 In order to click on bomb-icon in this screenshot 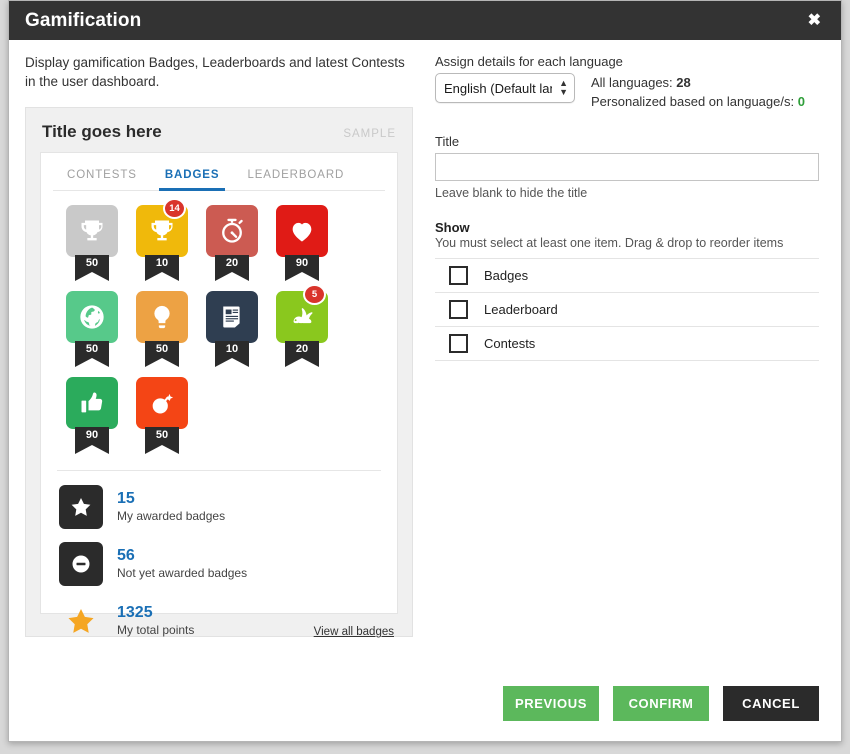, I will do `click(162, 403)`.